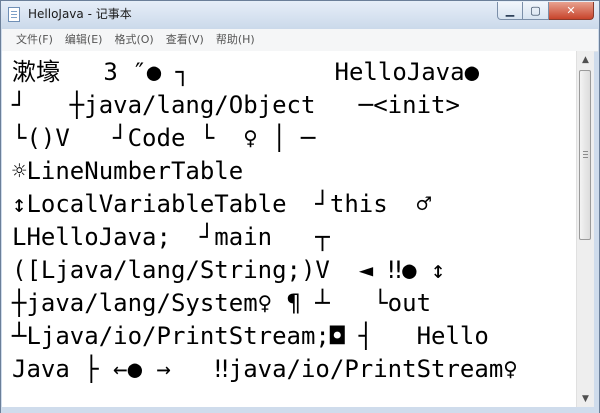 The width and height of the screenshot is (600, 413). What do you see at coordinates (585, 398) in the screenshot?
I see `scroll-down-arrow-icon: ▼` at bounding box center [585, 398].